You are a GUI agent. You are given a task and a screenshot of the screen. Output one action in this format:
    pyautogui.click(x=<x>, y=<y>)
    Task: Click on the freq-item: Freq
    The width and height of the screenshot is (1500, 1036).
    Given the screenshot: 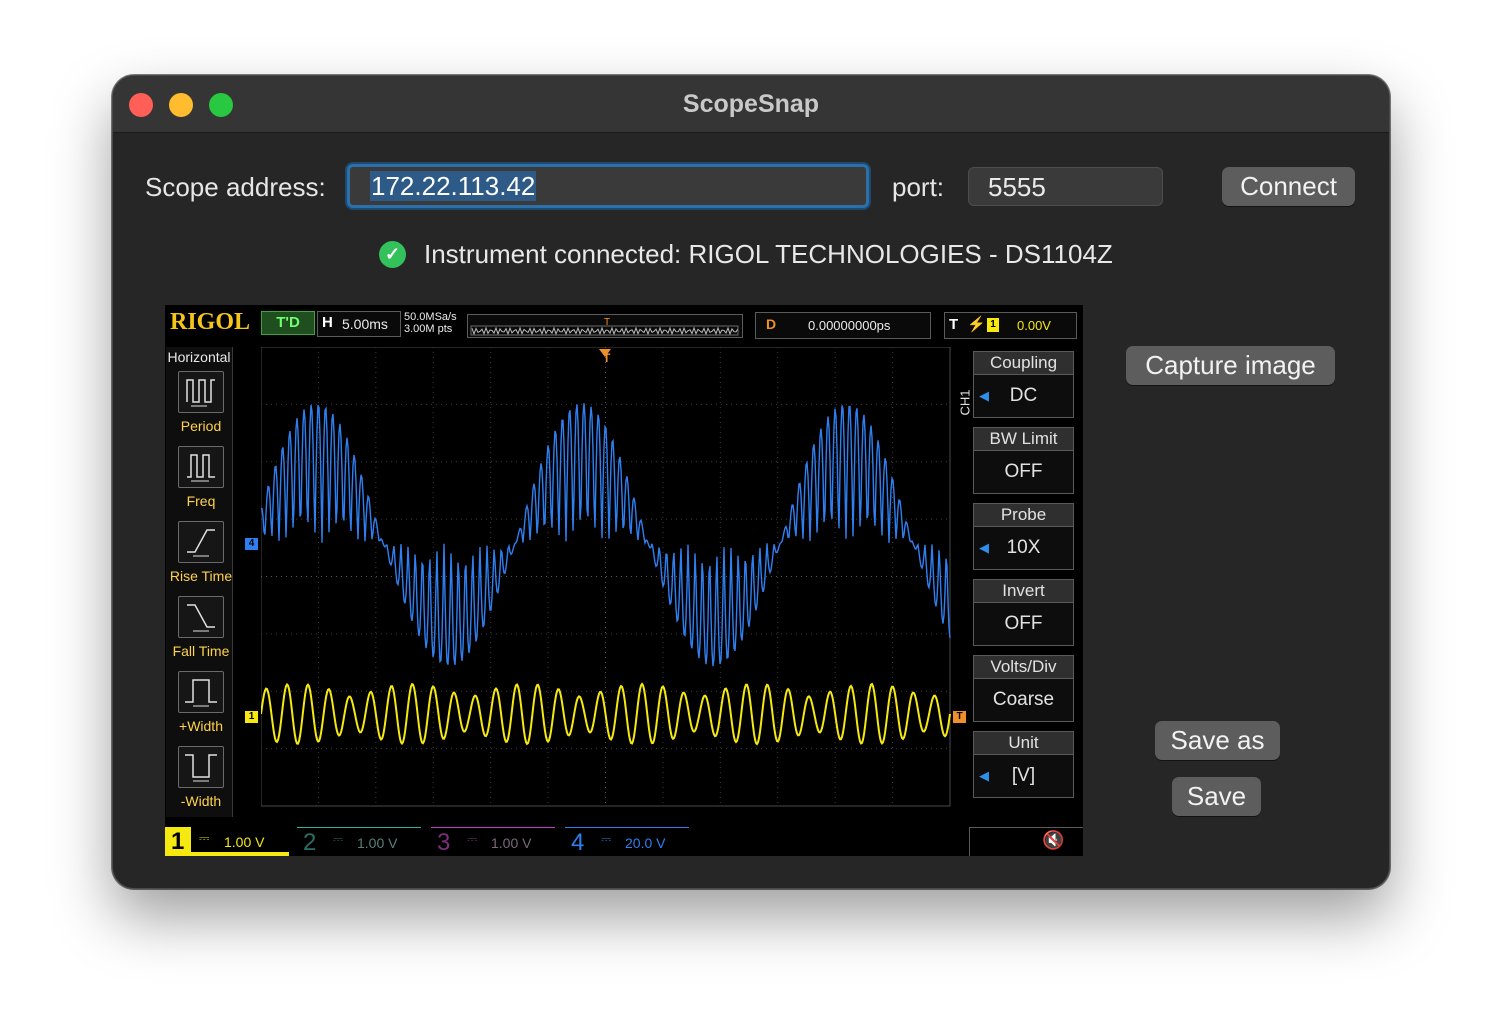 What is the action you would take?
    pyautogui.click(x=201, y=477)
    